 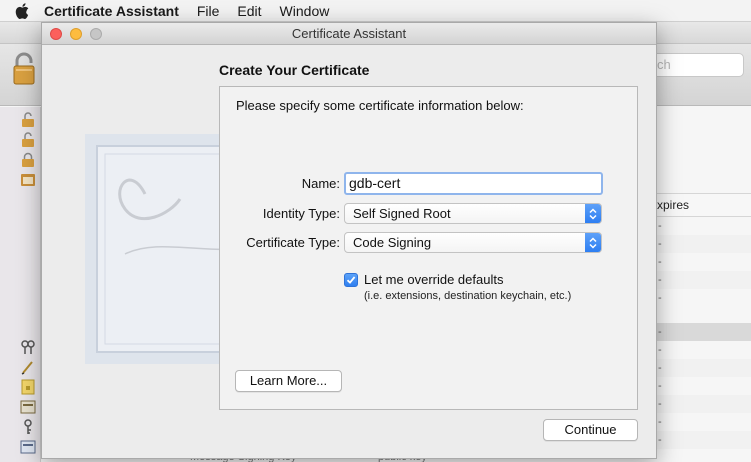 I want to click on dialog-titlebar: Certificate Assistant, so click(x=349, y=34).